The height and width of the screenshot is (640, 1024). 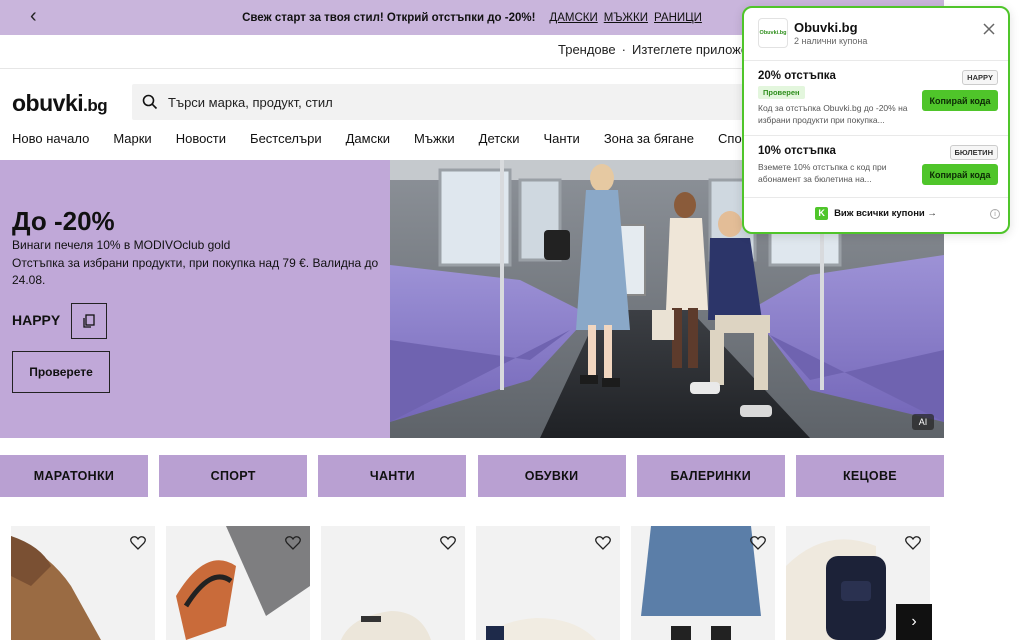 What do you see at coordinates (678, 18) in the screenshot?
I see `promo-link-backpacks: РАНИЦИ` at bounding box center [678, 18].